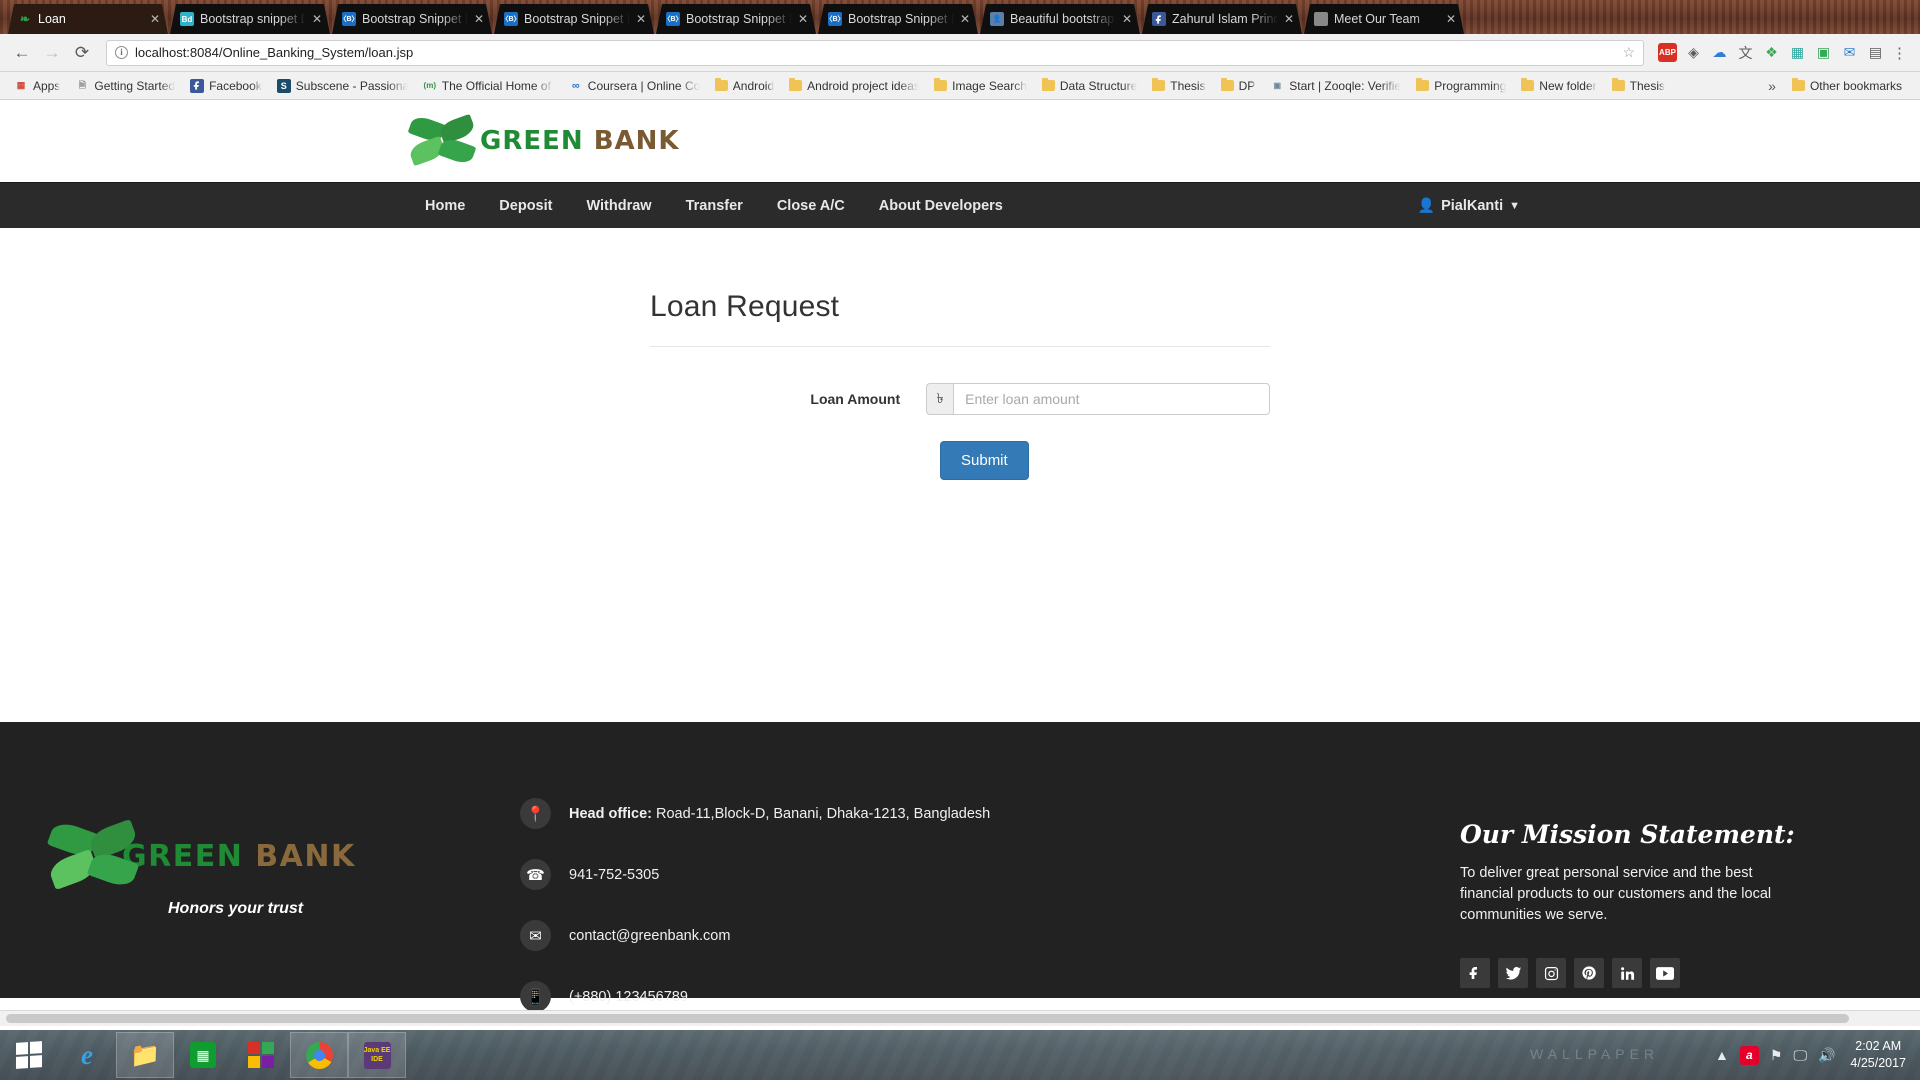 Image resolution: width=1920 pixels, height=1080 pixels. Describe the element at coordinates (1222, 19) in the screenshot. I see `browser-tab: Zahurul Islam Prince ✕` at that location.